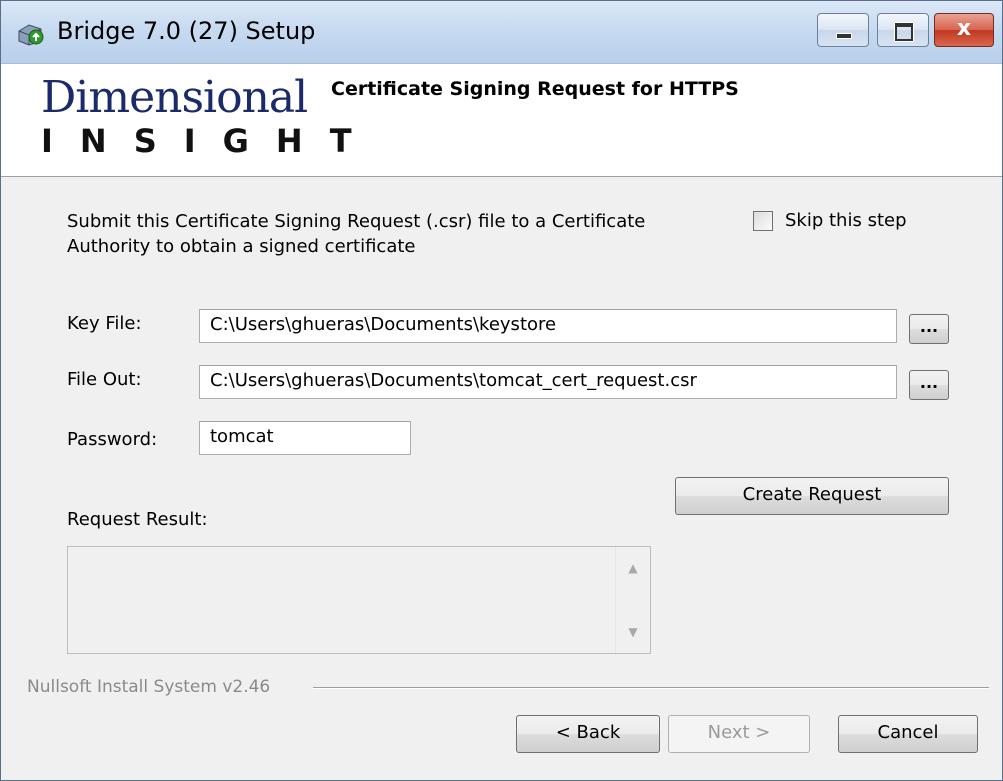 Image resolution: width=1003 pixels, height=781 pixels. Describe the element at coordinates (908, 734) in the screenshot. I see `cancel-button: Cancel` at that location.